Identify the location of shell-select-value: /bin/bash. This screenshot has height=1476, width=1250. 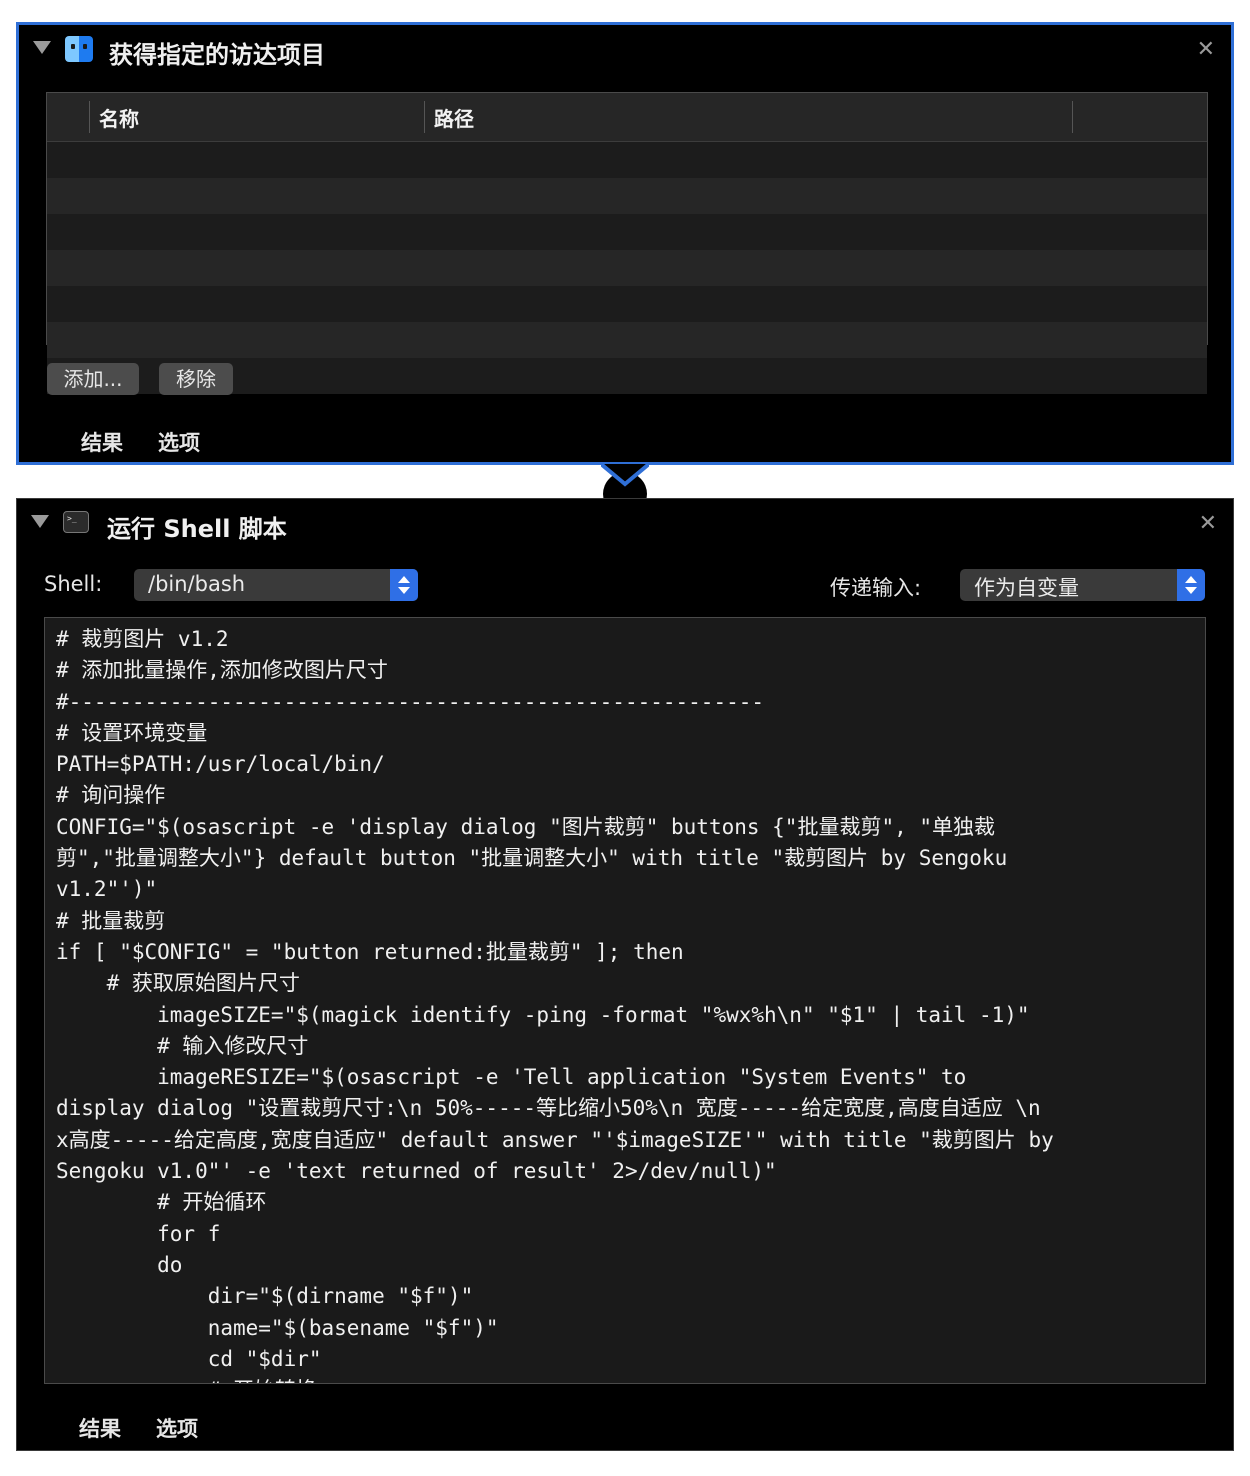
(197, 584).